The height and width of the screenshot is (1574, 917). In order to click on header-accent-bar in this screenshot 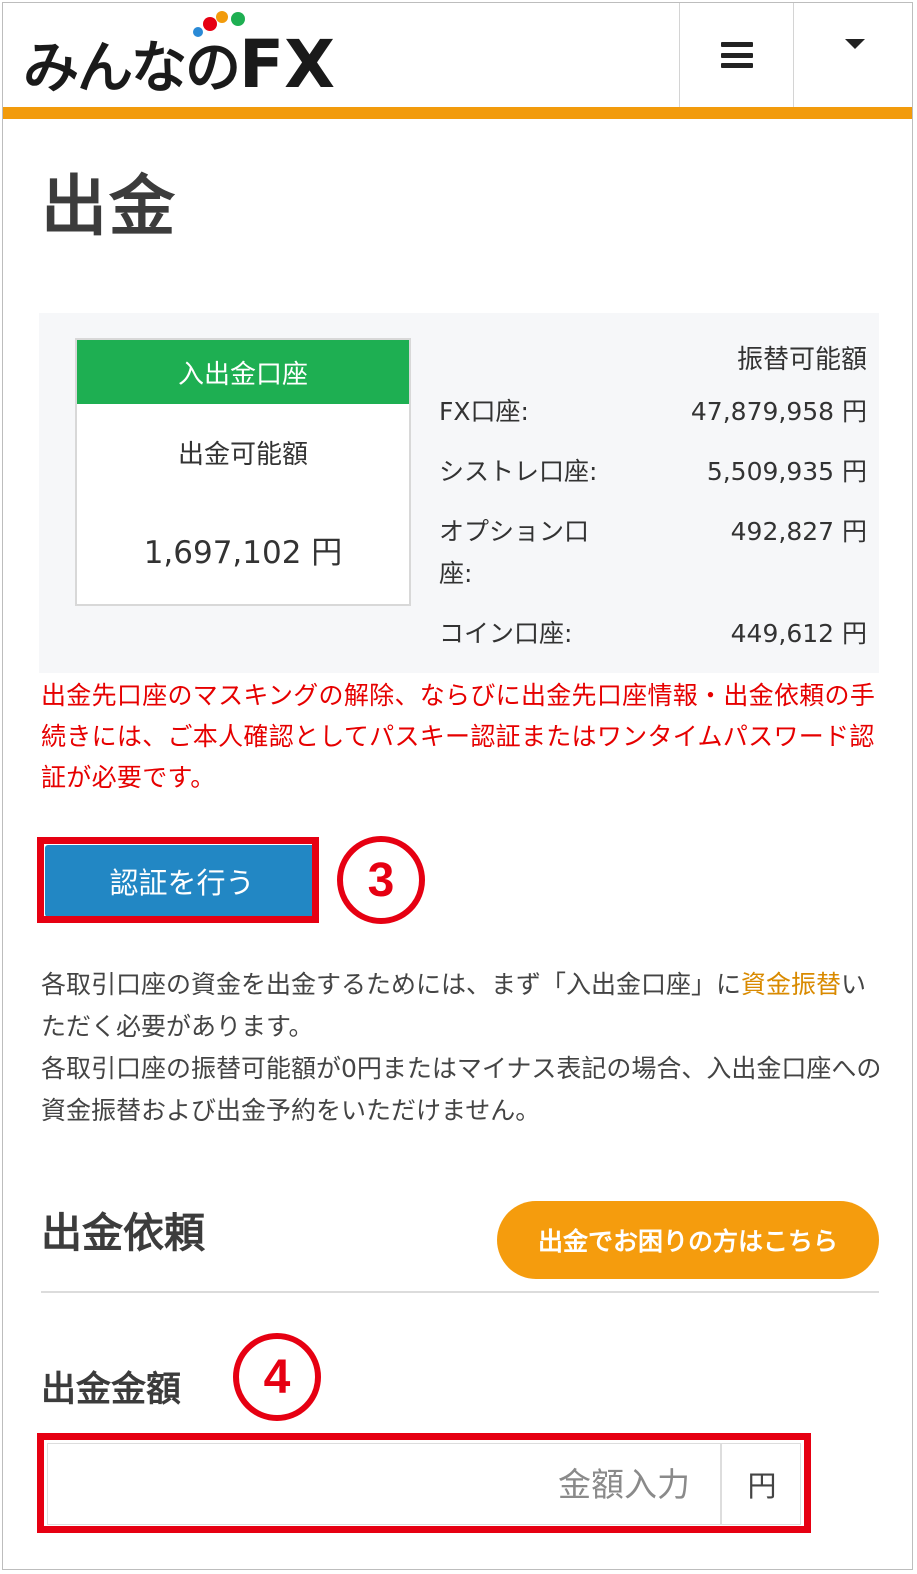, I will do `click(457, 113)`.